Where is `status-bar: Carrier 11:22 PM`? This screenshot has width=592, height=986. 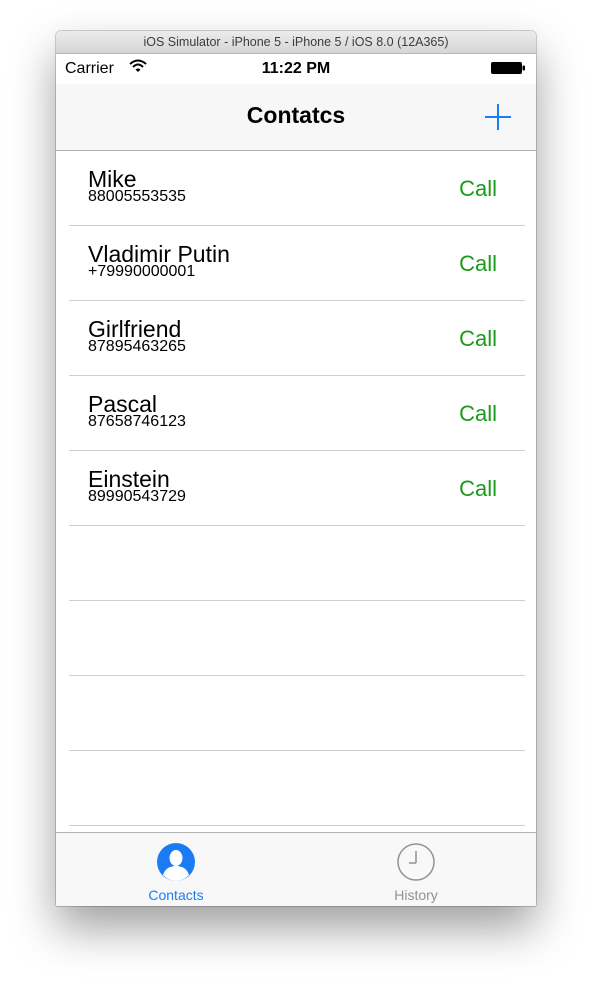 status-bar: Carrier 11:22 PM is located at coordinates (296, 69).